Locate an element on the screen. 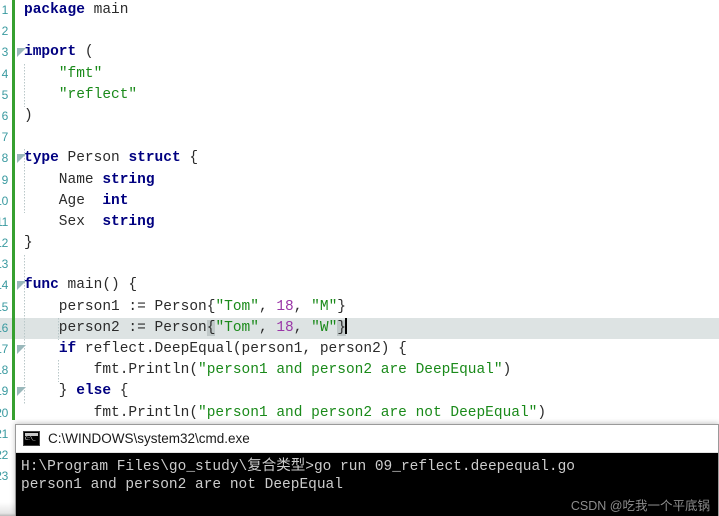  code-line: 7 is located at coordinates (359, 137).